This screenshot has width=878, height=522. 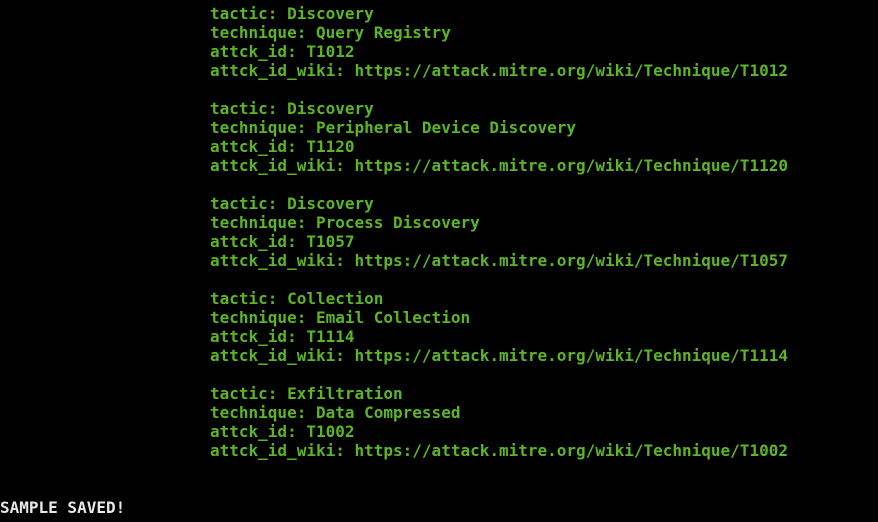 What do you see at coordinates (282, 51) in the screenshot?
I see `attck-id-line: attck_id: T1012` at bounding box center [282, 51].